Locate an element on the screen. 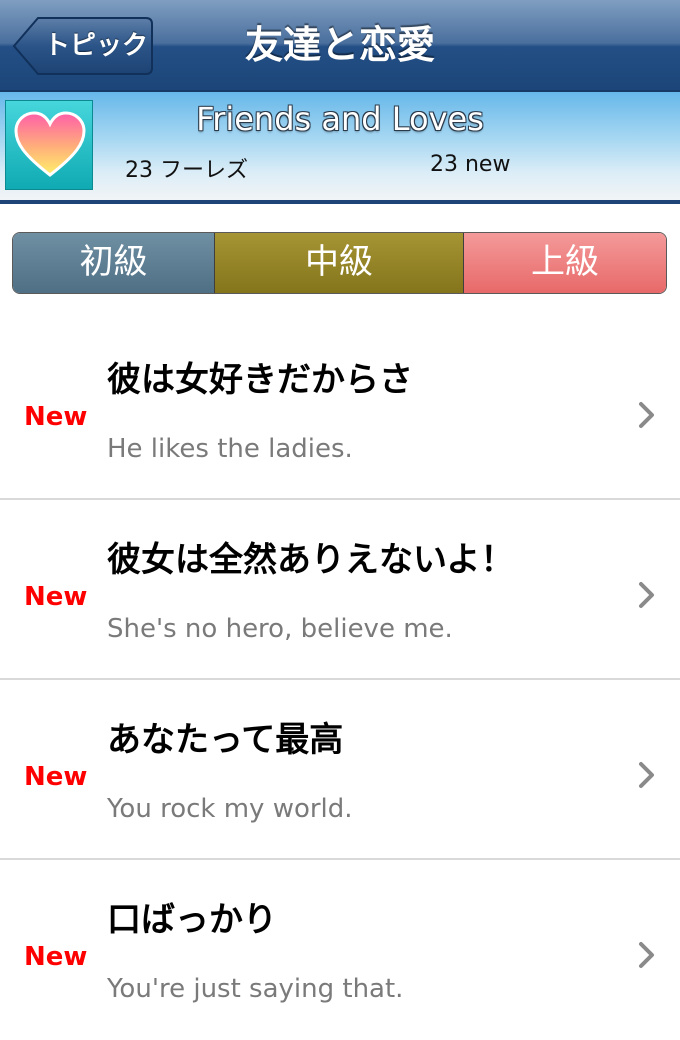  heart-icon is located at coordinates (50, 144).